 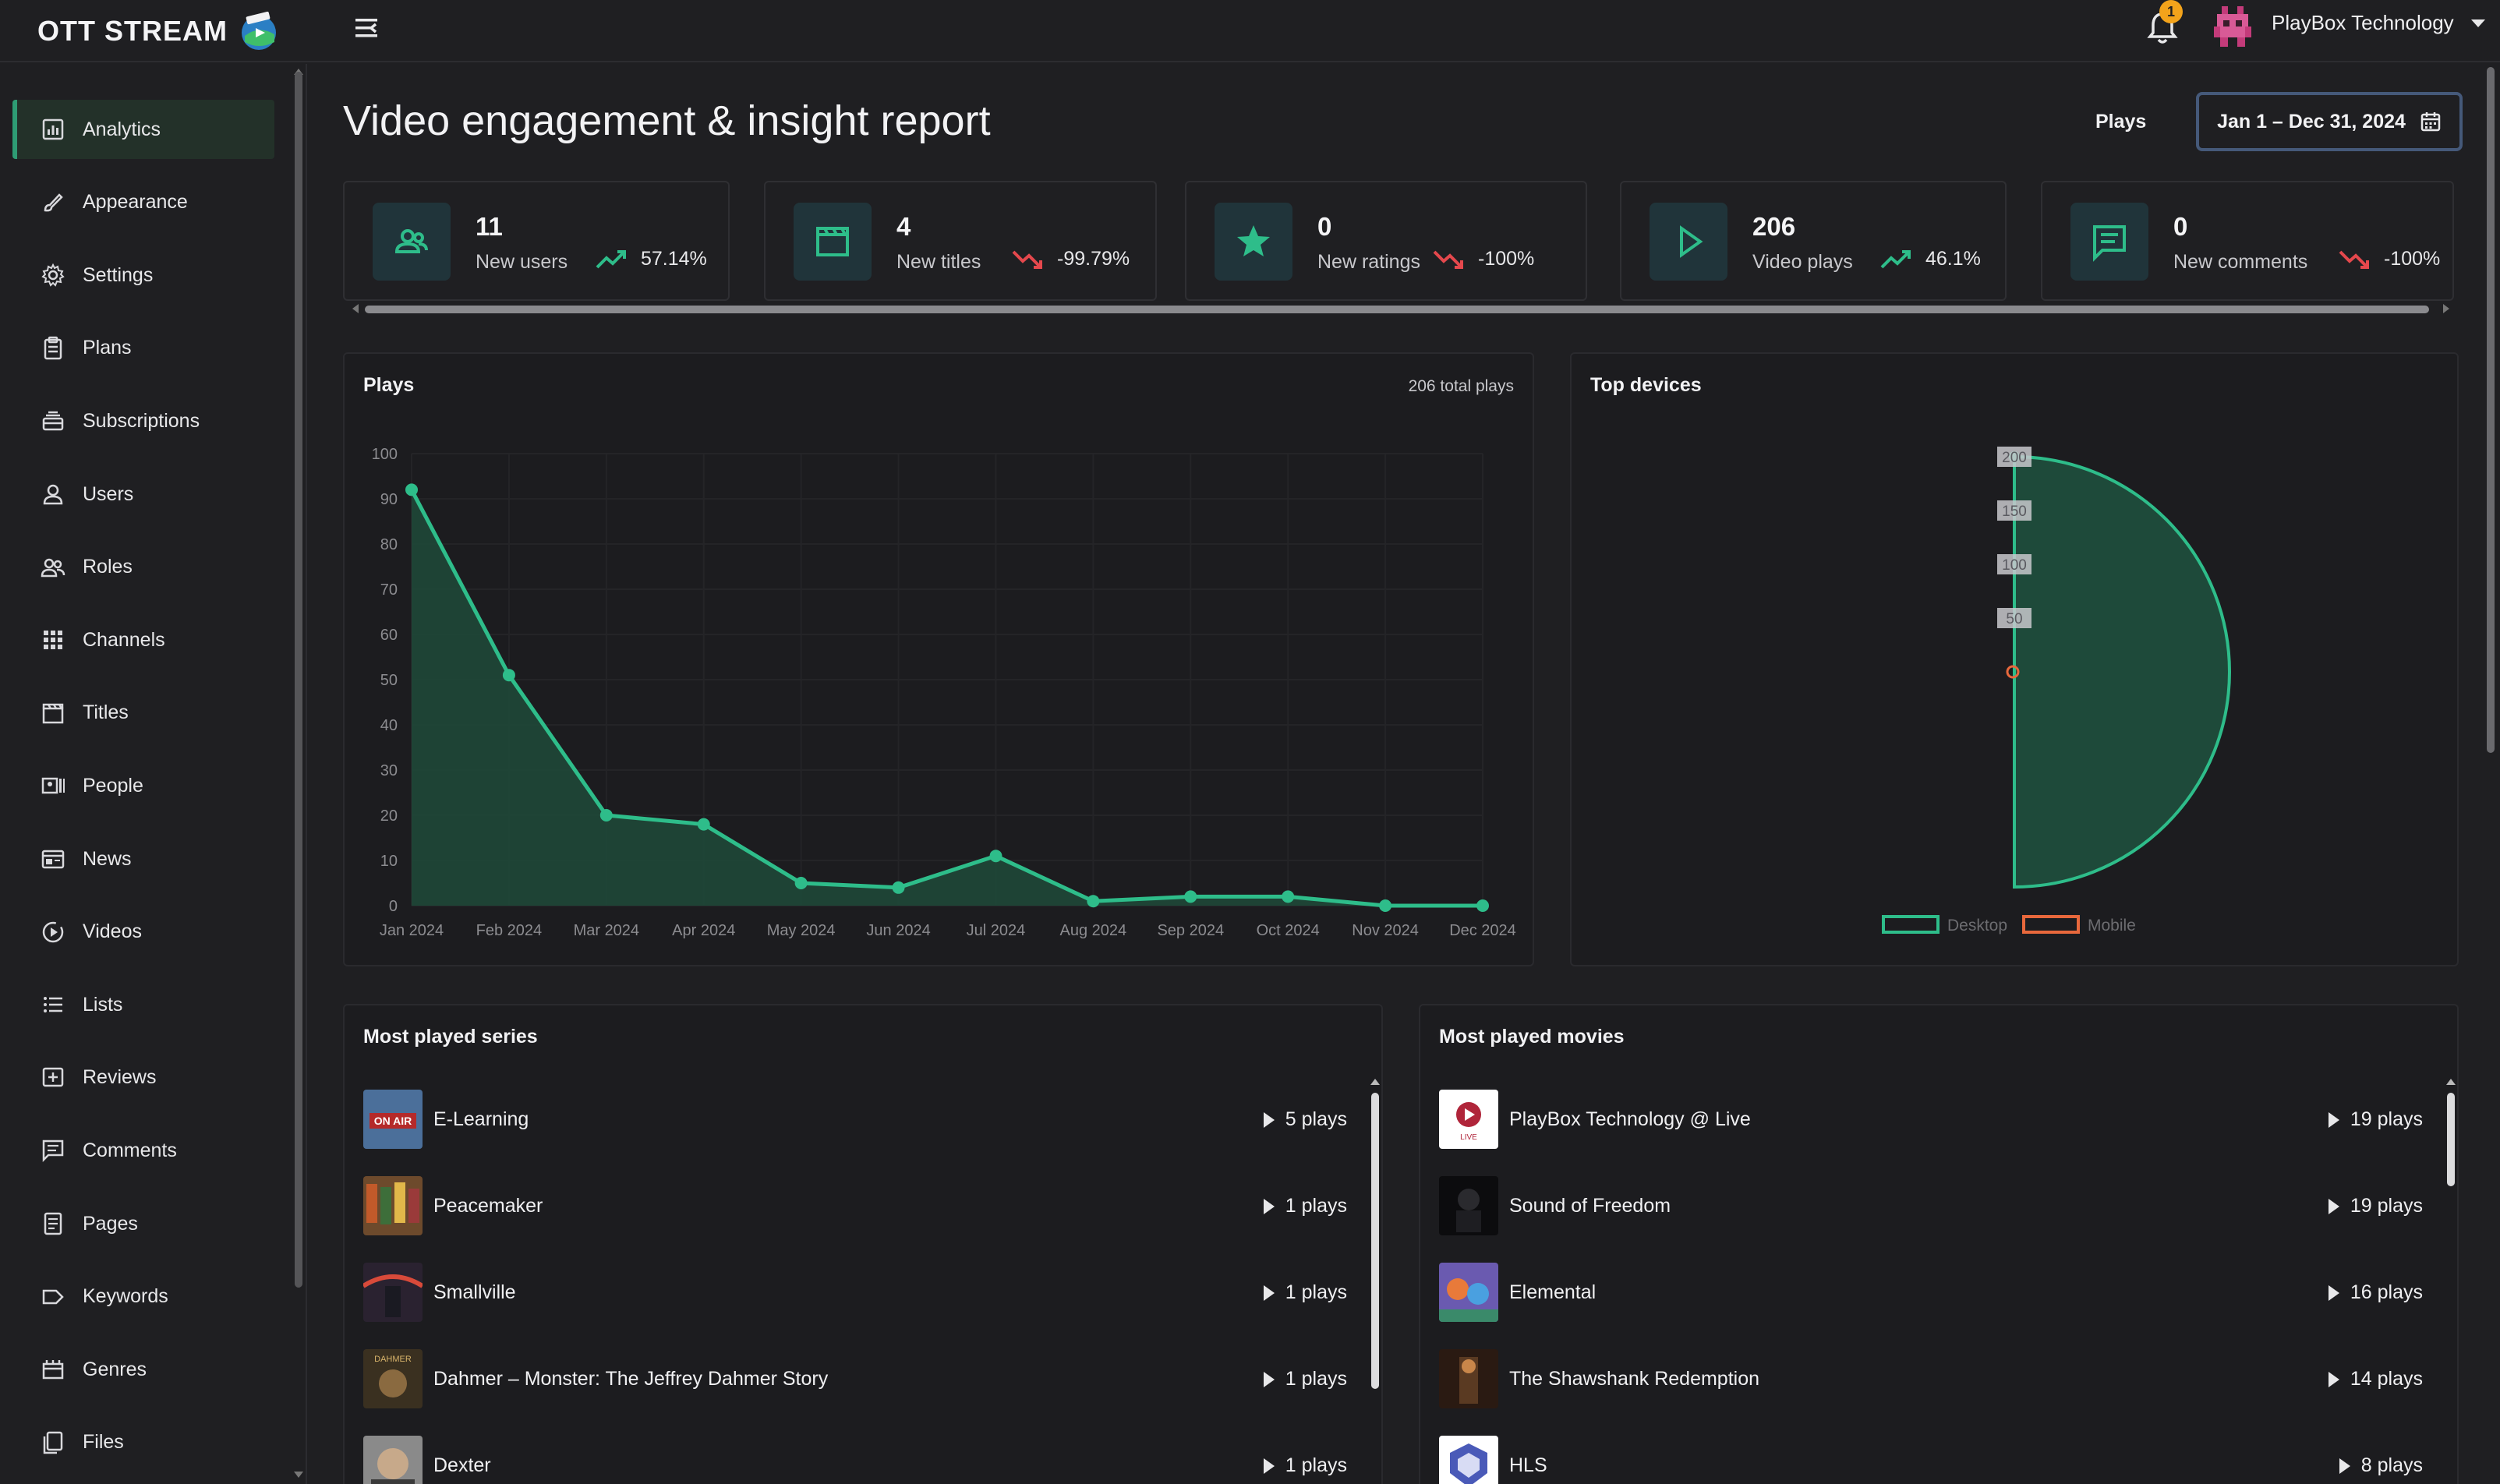 What do you see at coordinates (611, 258) in the screenshot?
I see `trend-up-icon` at bounding box center [611, 258].